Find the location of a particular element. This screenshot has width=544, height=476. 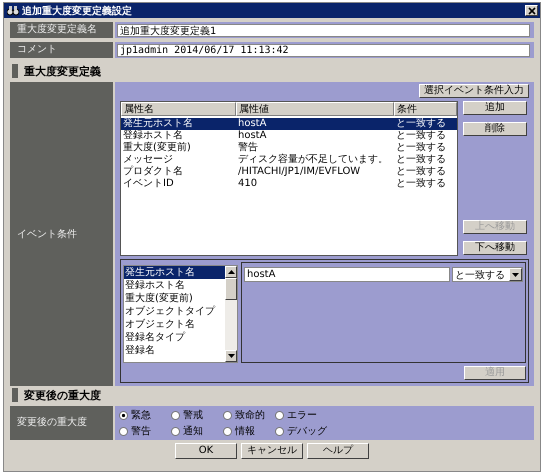

table-cell-text: プロダクト名 is located at coordinates (153, 172).